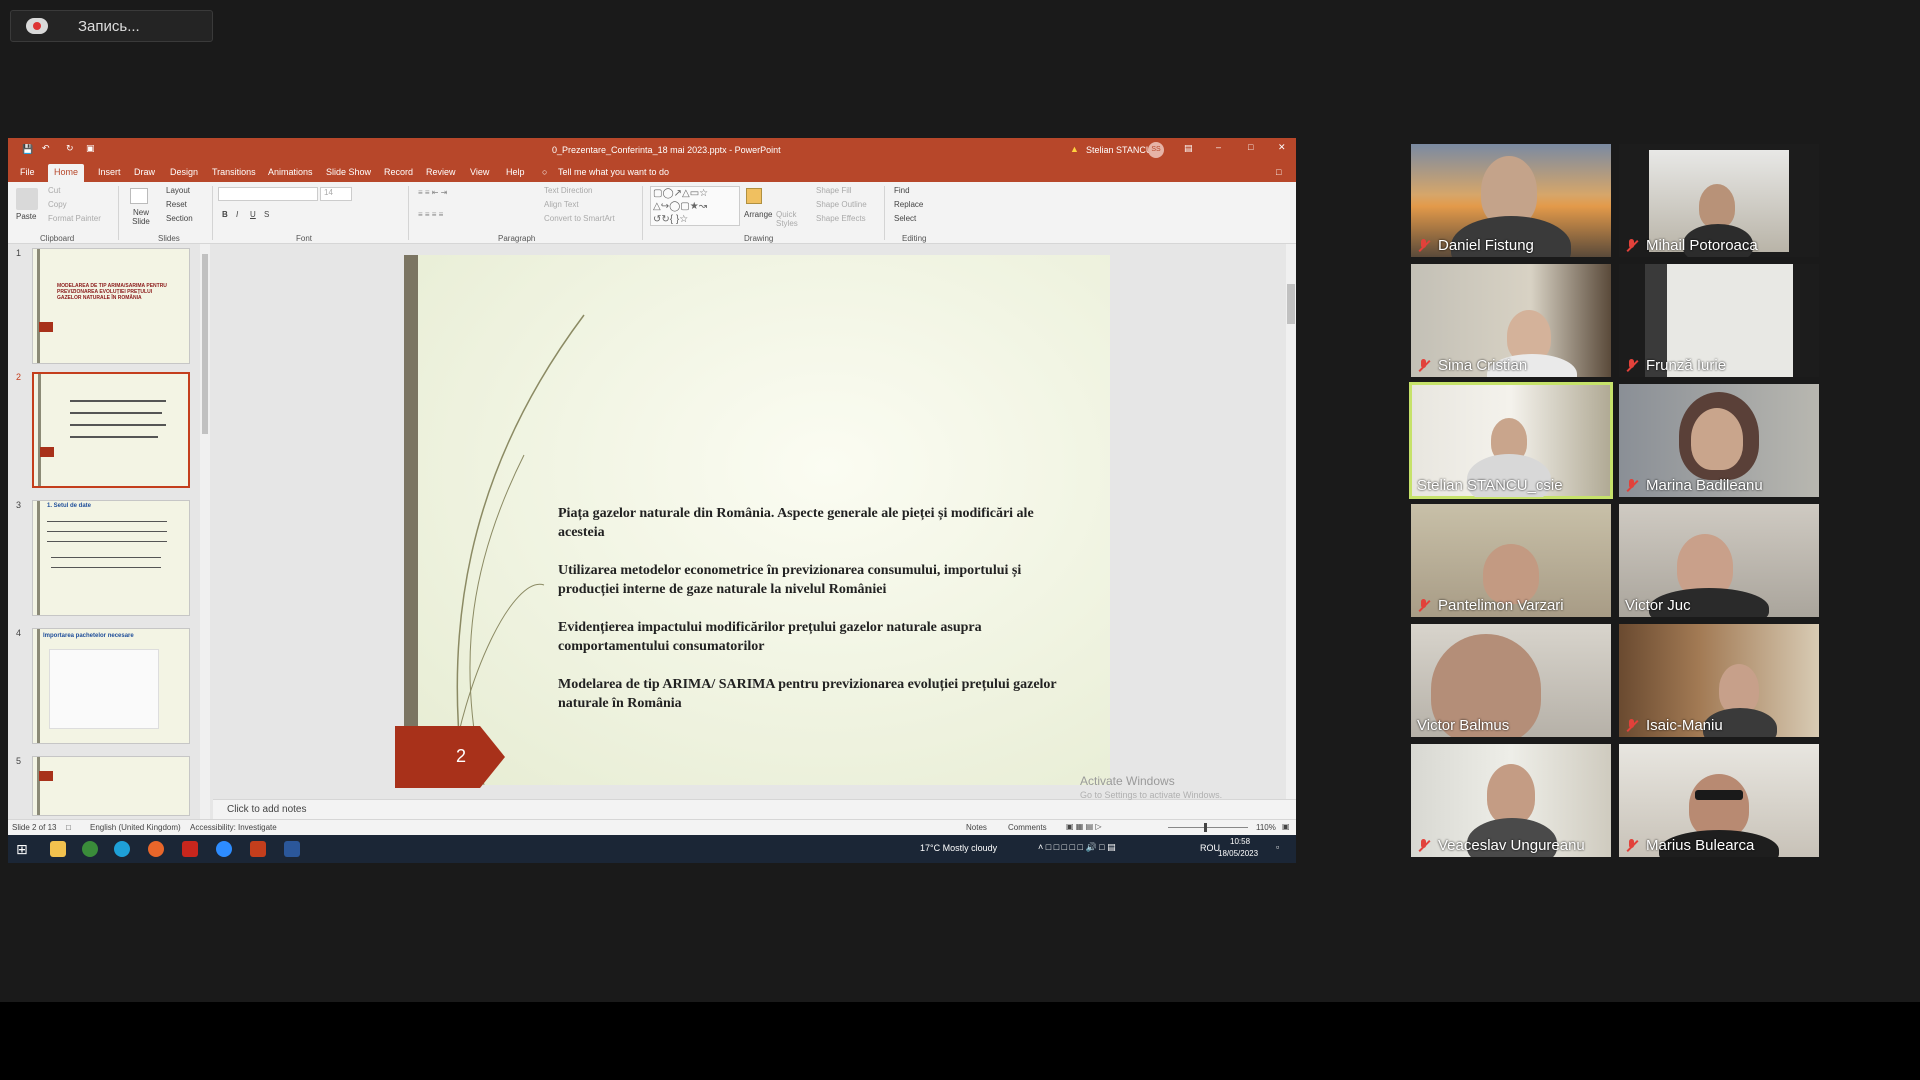 The image size is (1920, 1080). I want to click on copy-button: Copy, so click(57, 204).